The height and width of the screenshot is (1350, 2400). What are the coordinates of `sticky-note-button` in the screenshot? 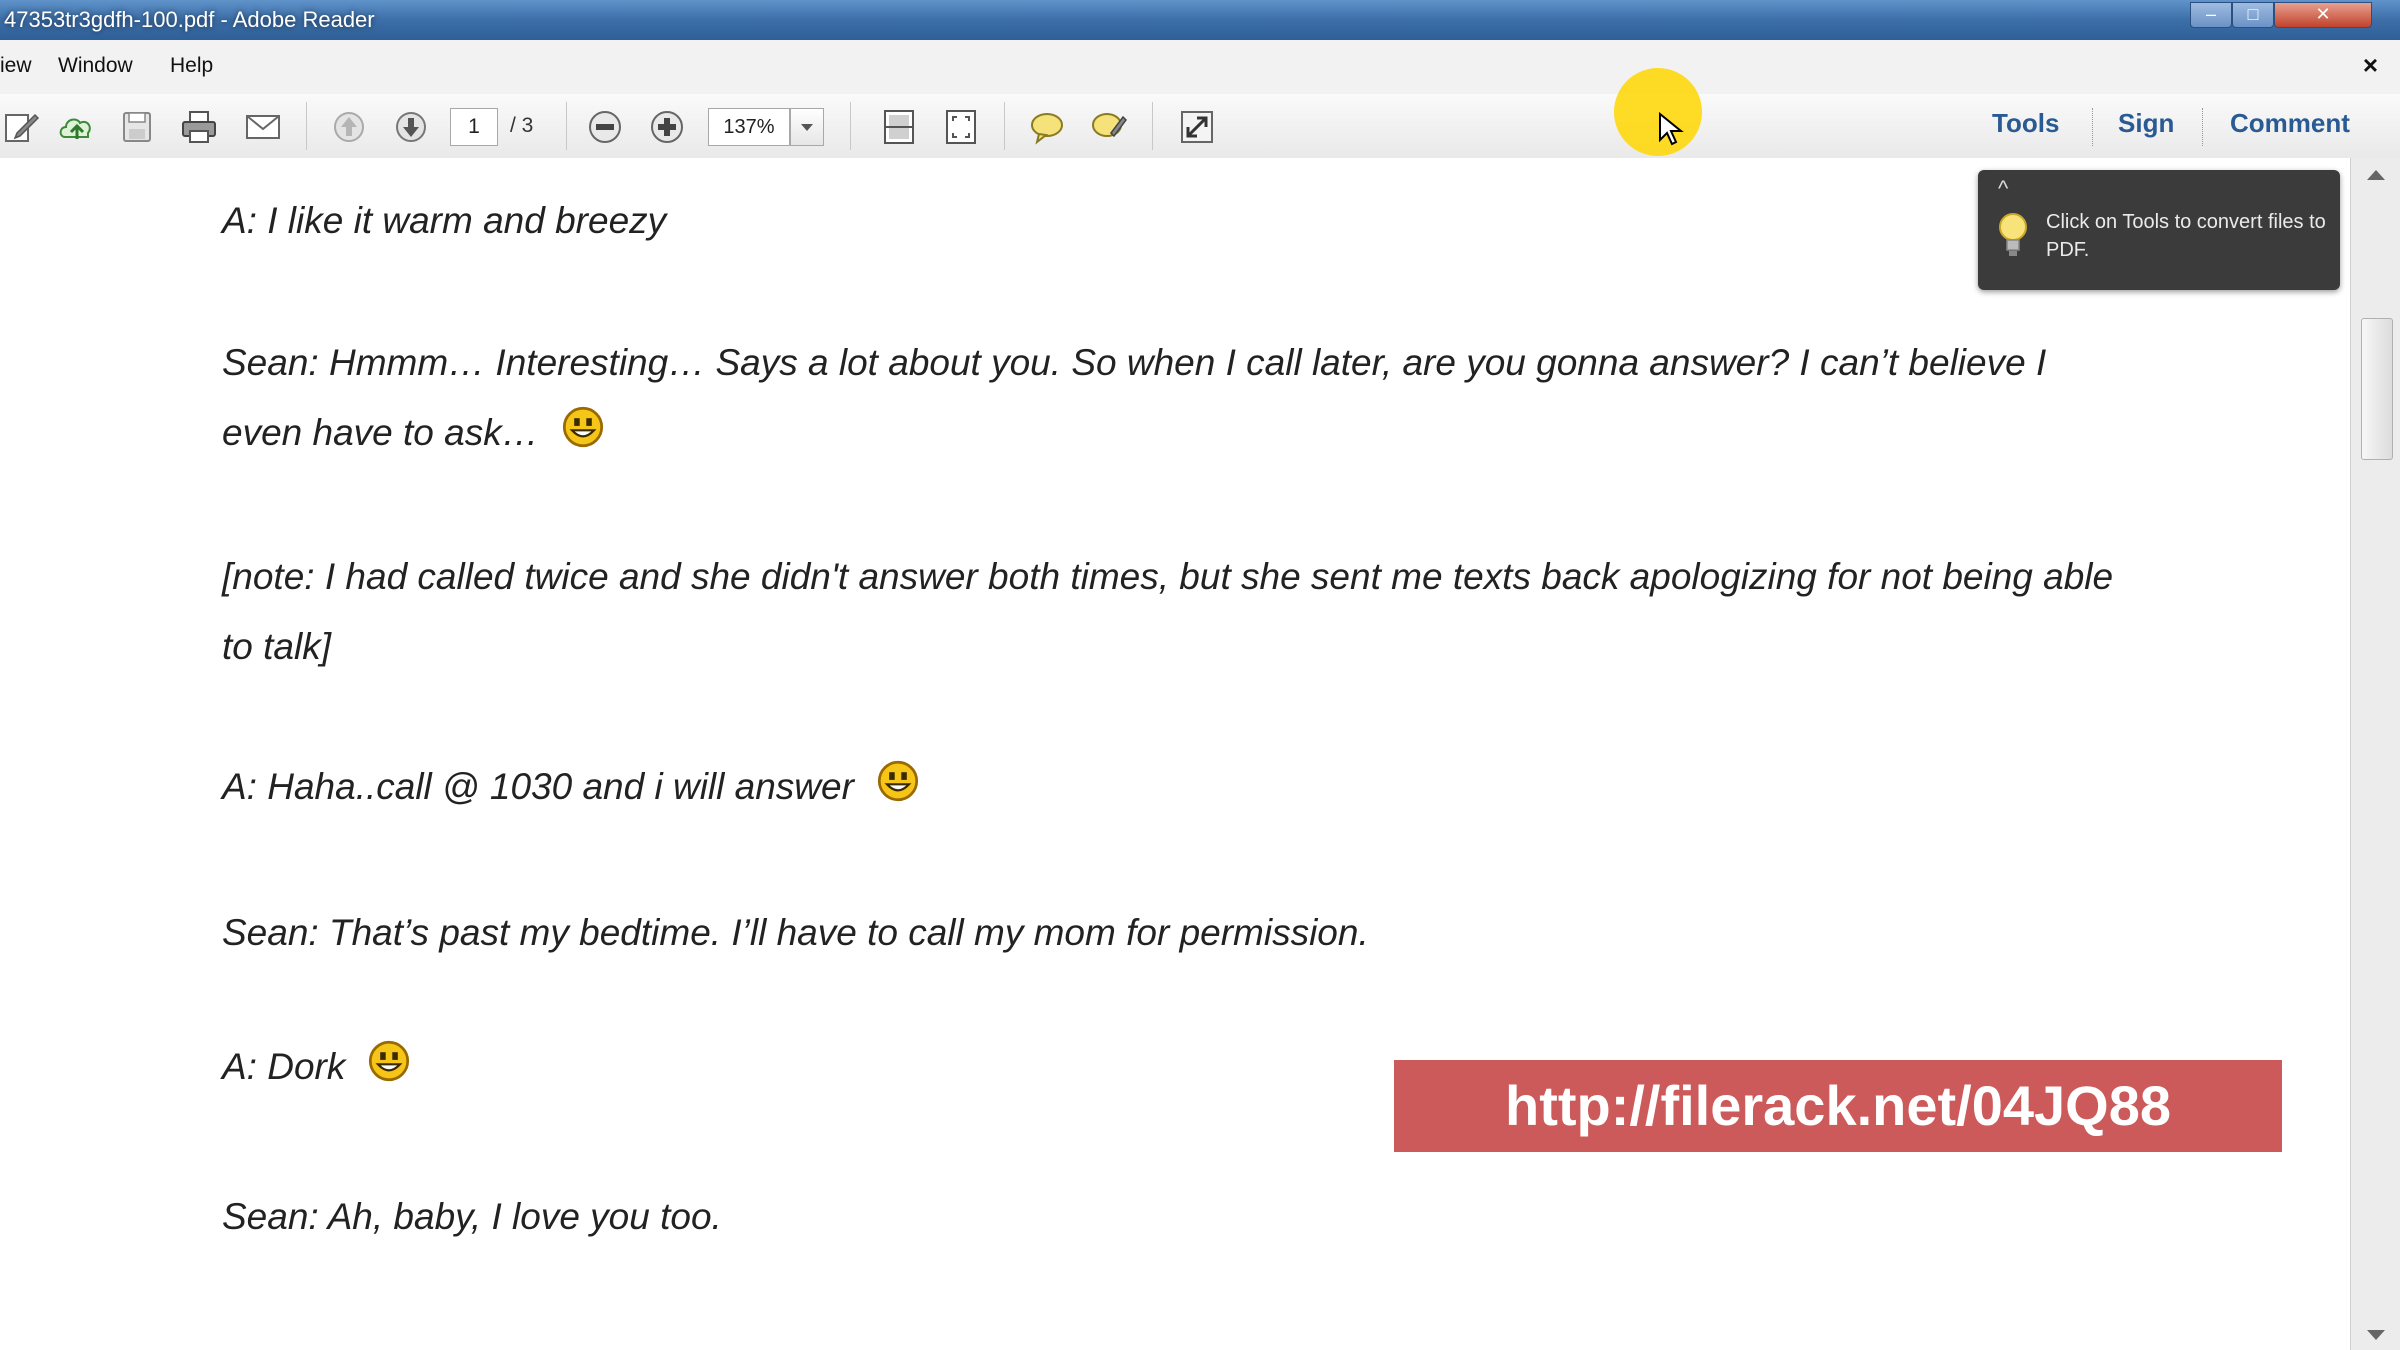 It's located at (1047, 127).